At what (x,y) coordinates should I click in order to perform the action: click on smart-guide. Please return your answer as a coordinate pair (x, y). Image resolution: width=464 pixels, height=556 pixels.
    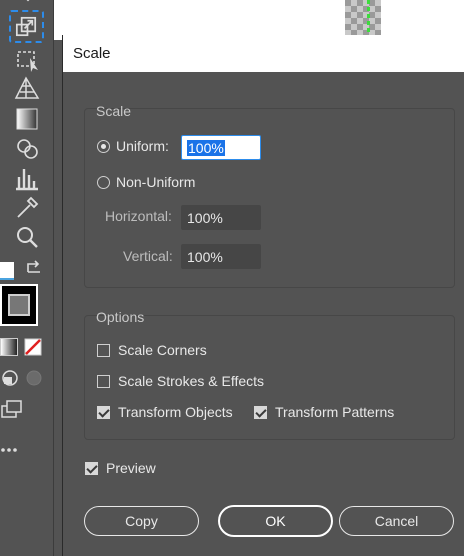
    Looking at the image, I should click on (368, 20).